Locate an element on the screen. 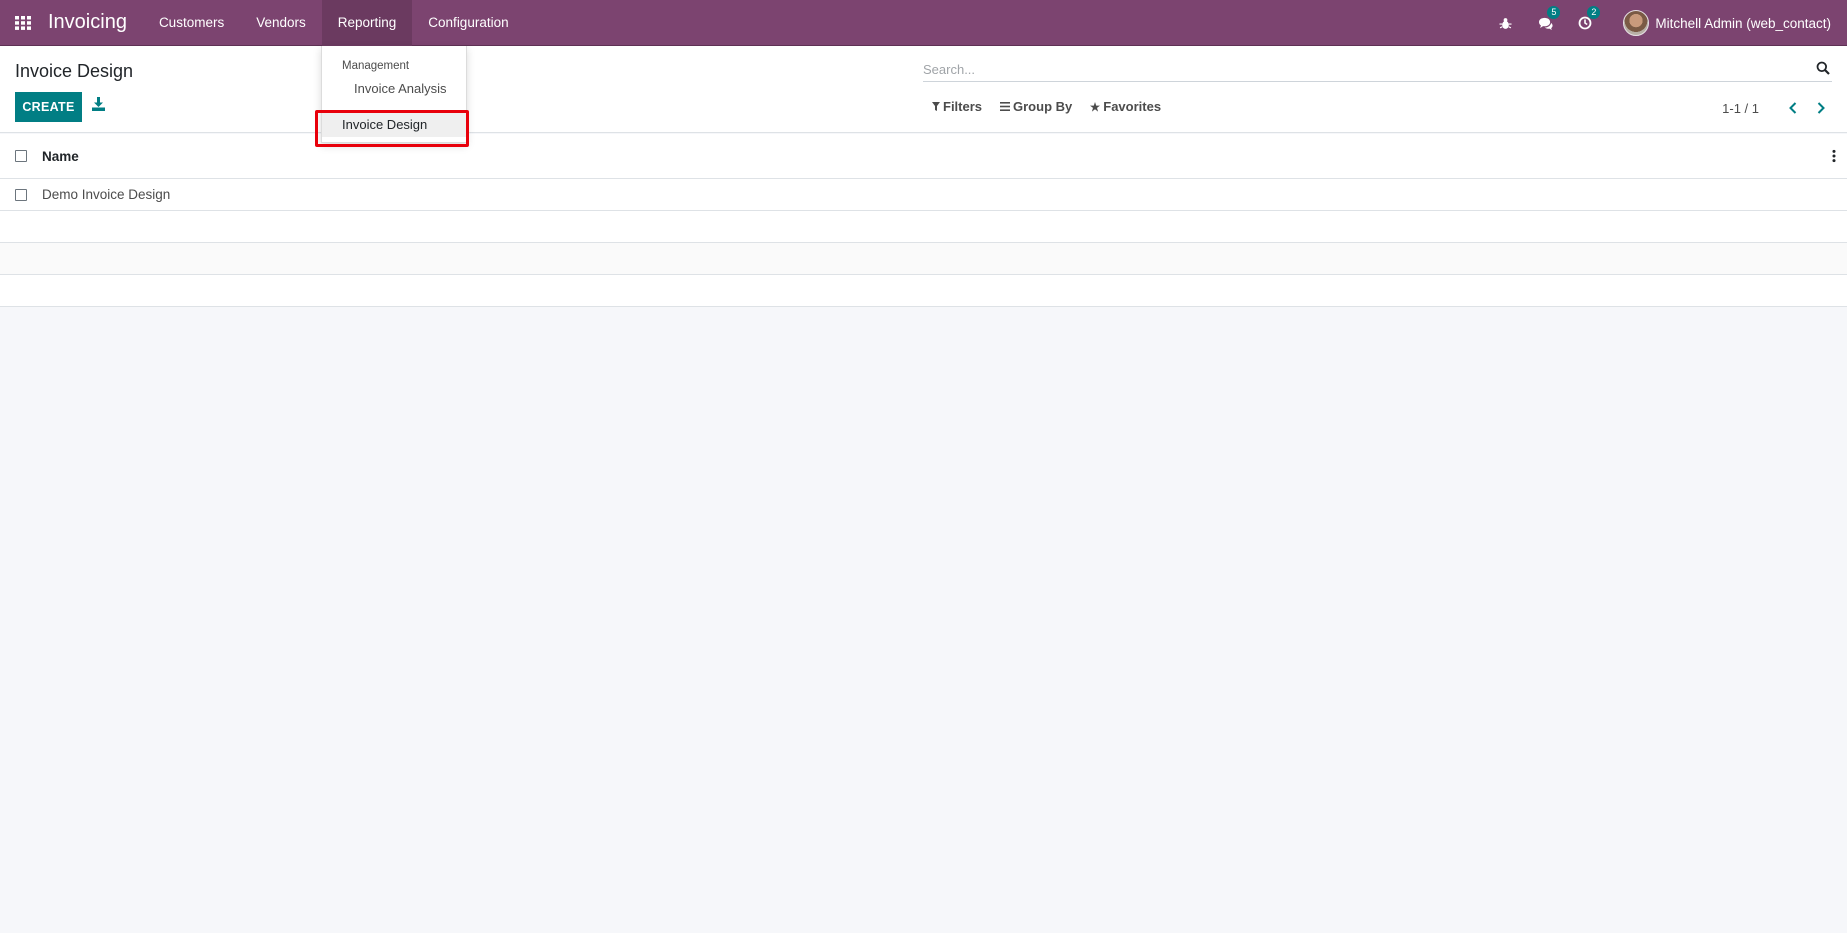 This screenshot has width=1847, height=933. filters-button: Filters is located at coordinates (957, 106).